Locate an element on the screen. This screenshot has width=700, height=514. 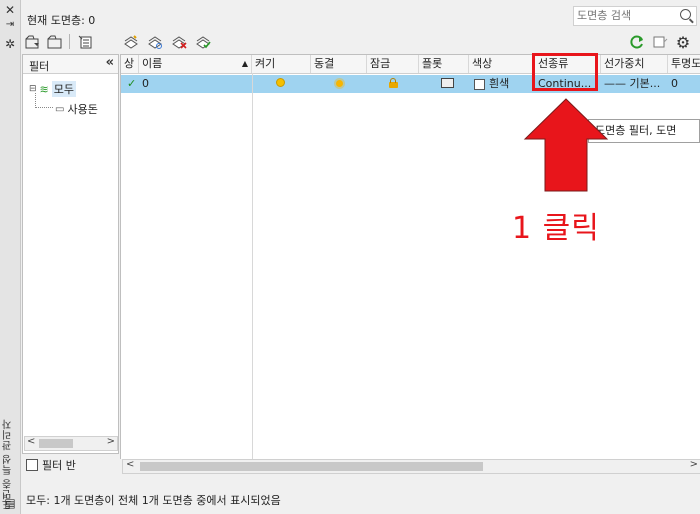
properties-gear-icon: ✲ is located at coordinates (10, 44).